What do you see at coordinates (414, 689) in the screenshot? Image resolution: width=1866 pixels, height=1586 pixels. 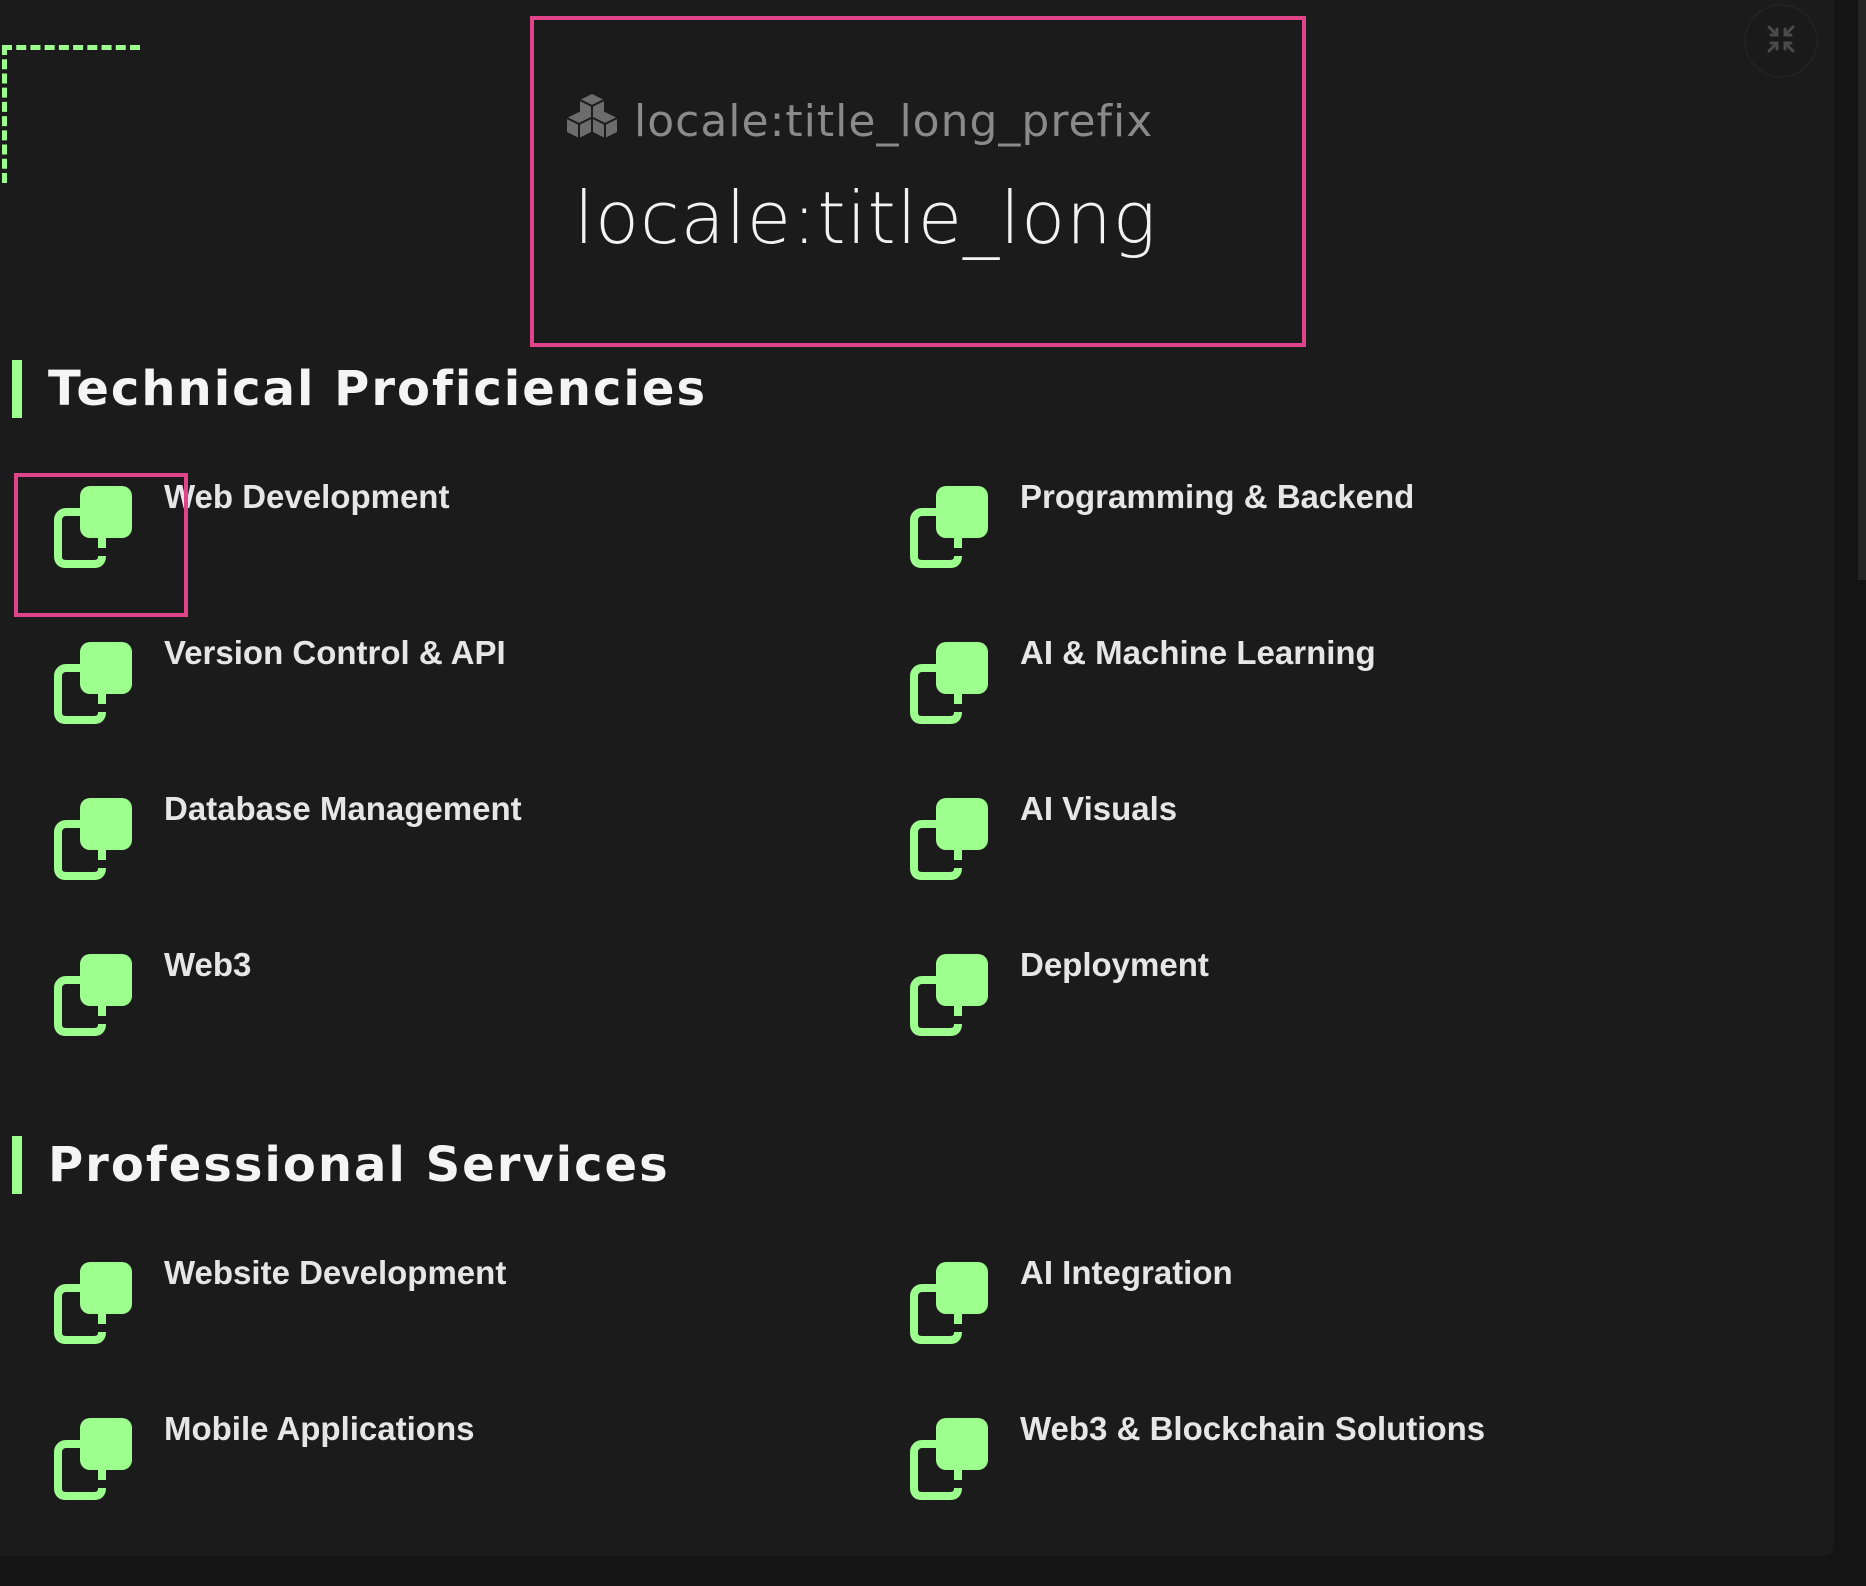 I see `list-item: Version Control & API` at bounding box center [414, 689].